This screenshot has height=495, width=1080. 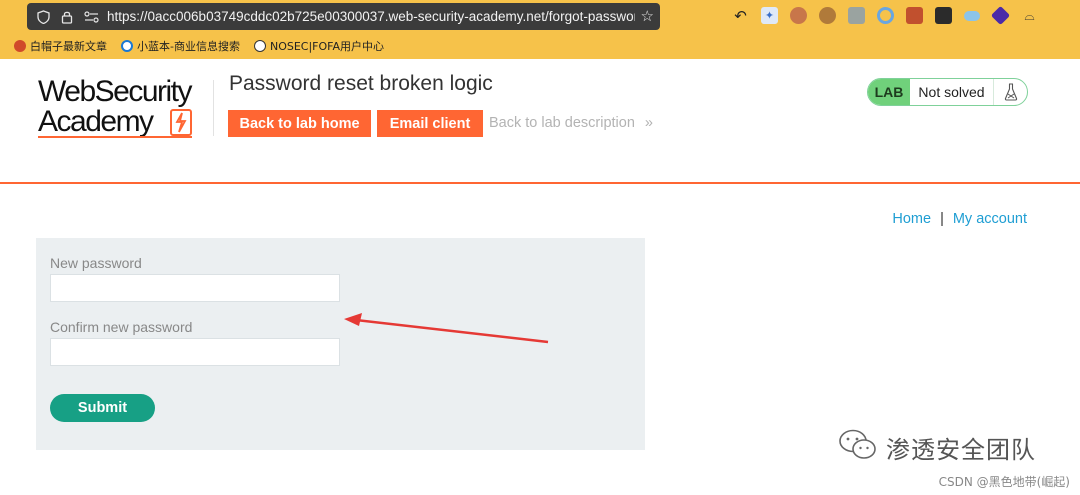 I want to click on back-to-lab-description-link: Back to lab description », so click(x=571, y=123).